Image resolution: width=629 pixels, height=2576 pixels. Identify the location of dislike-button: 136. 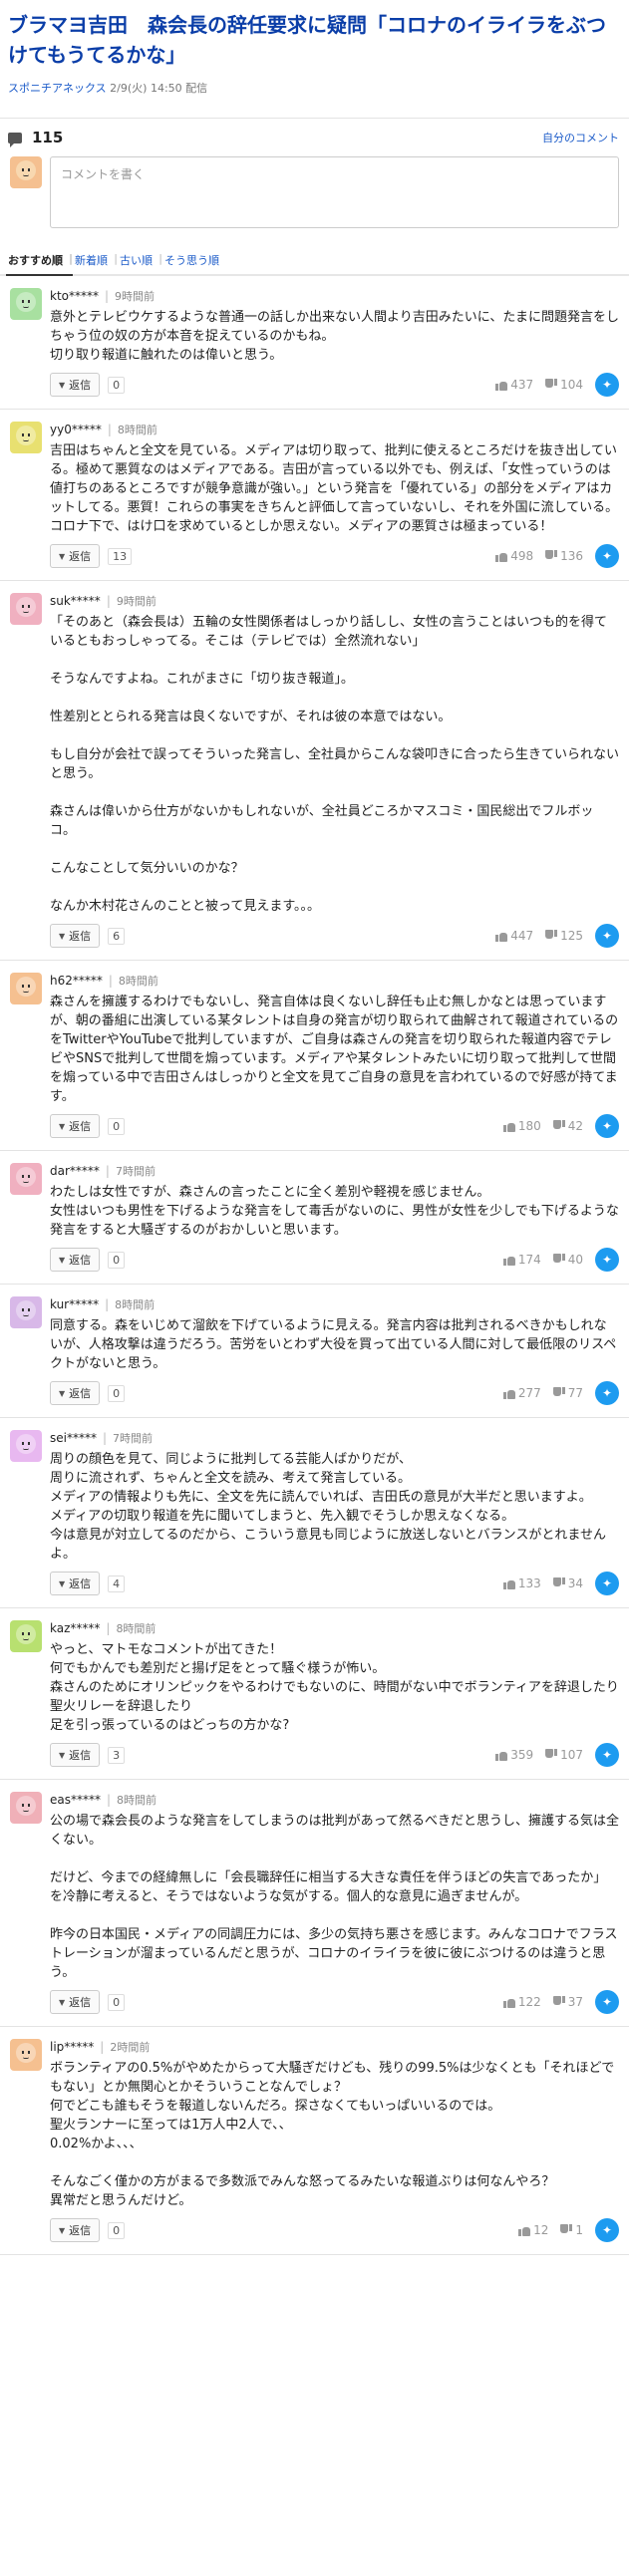
(564, 556).